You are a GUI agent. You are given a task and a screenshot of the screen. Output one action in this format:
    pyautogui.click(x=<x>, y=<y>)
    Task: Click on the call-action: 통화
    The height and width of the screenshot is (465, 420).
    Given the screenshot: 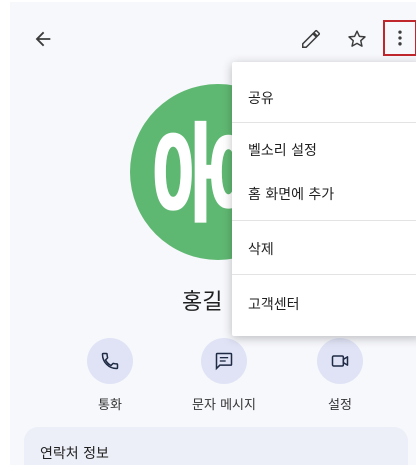 What is the action you would take?
    pyautogui.click(x=110, y=375)
    